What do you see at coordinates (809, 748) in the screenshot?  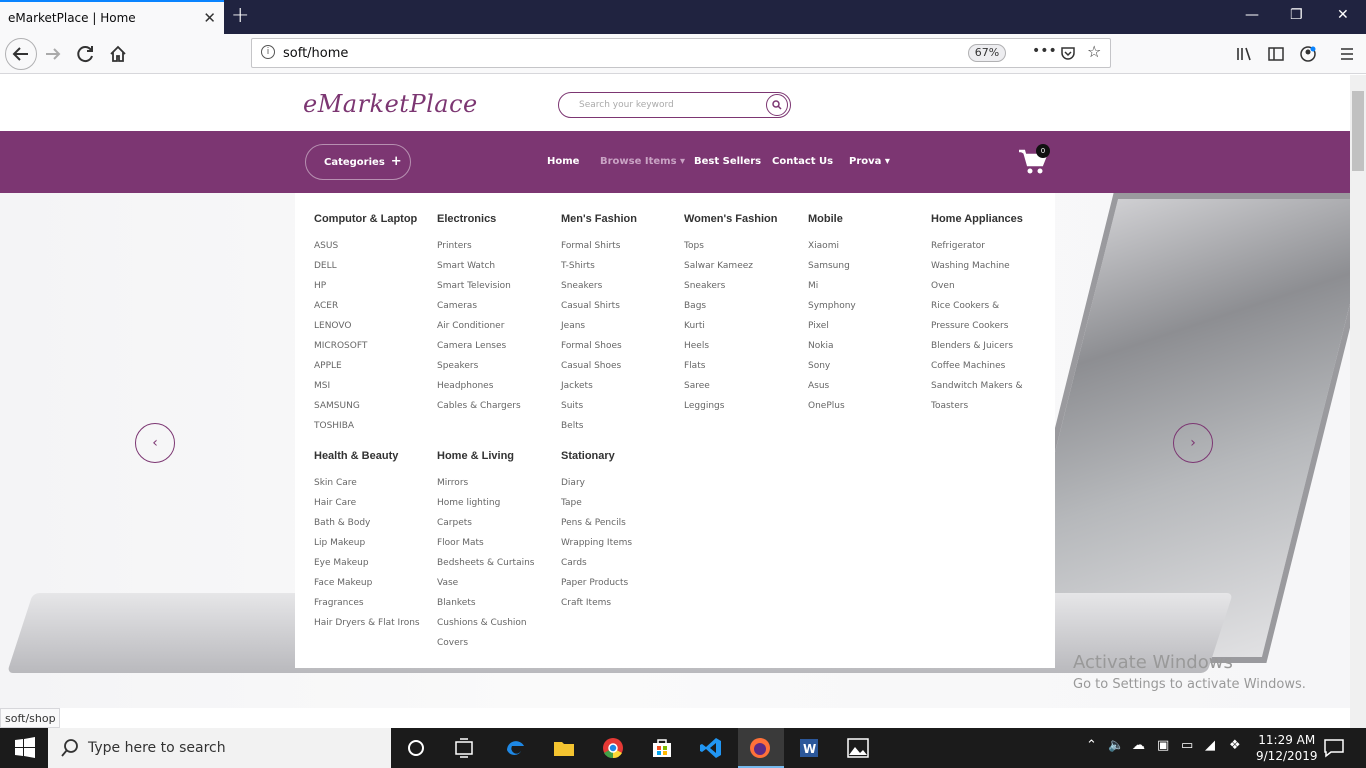 I see `word-icon: W` at bounding box center [809, 748].